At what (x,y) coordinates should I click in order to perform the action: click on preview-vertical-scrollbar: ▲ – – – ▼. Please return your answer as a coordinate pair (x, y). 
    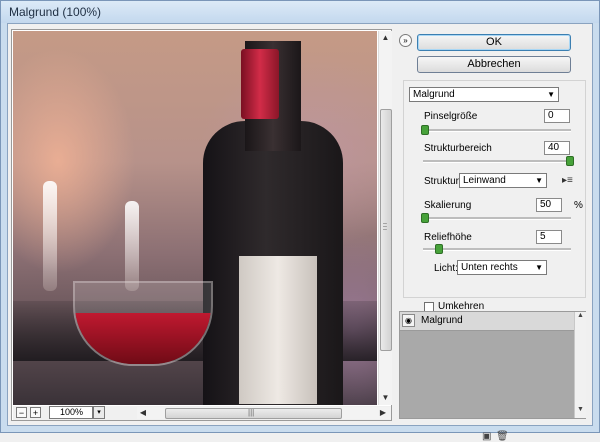
    Looking at the image, I should click on (385, 218).